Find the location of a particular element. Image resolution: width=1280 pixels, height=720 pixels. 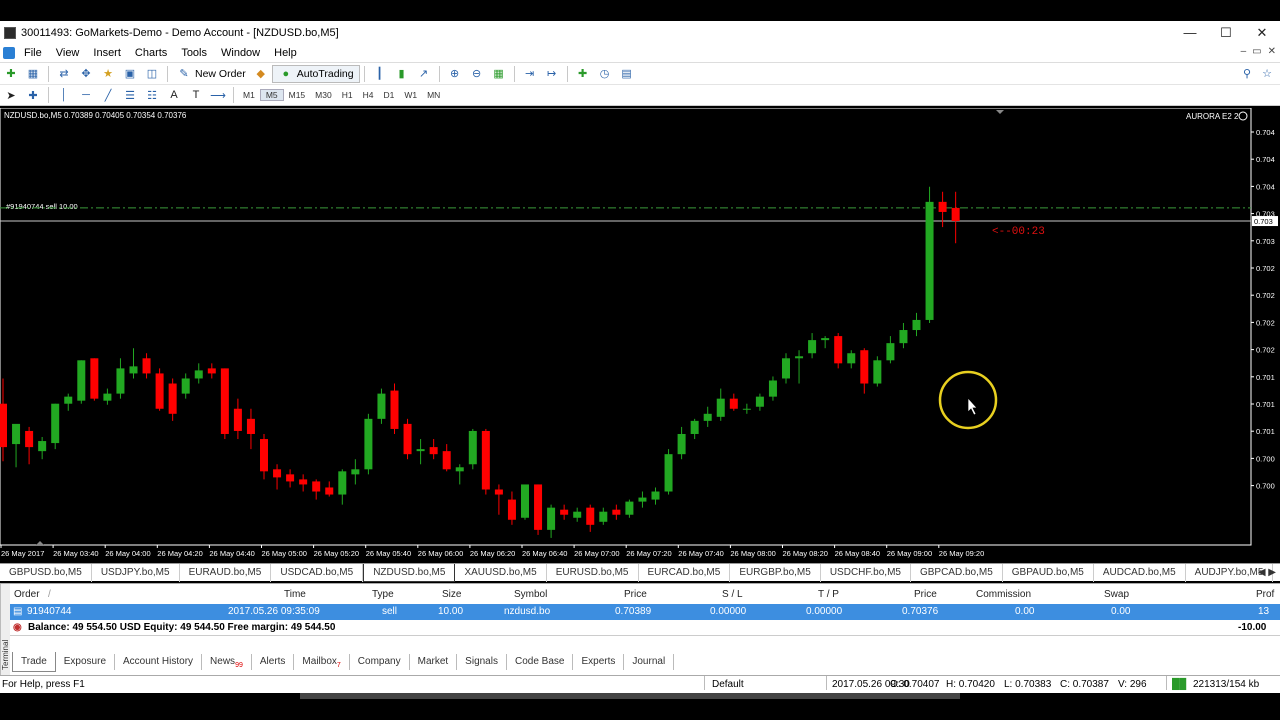

bar-chart-icon: ┃ is located at coordinates (380, 74).